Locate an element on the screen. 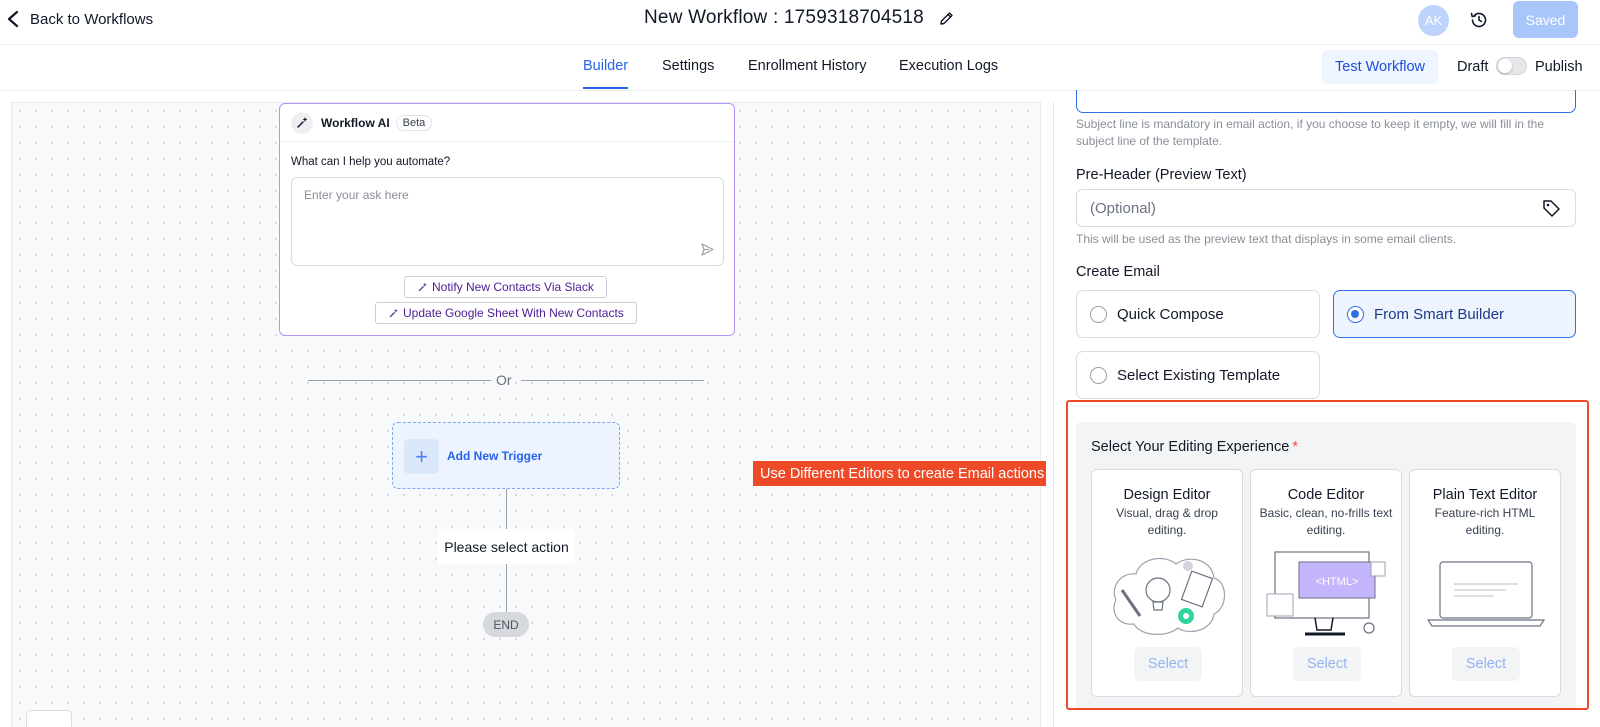 The width and height of the screenshot is (1600, 727). add-new-trigger-button: + Add New Trigger is located at coordinates (506, 455).